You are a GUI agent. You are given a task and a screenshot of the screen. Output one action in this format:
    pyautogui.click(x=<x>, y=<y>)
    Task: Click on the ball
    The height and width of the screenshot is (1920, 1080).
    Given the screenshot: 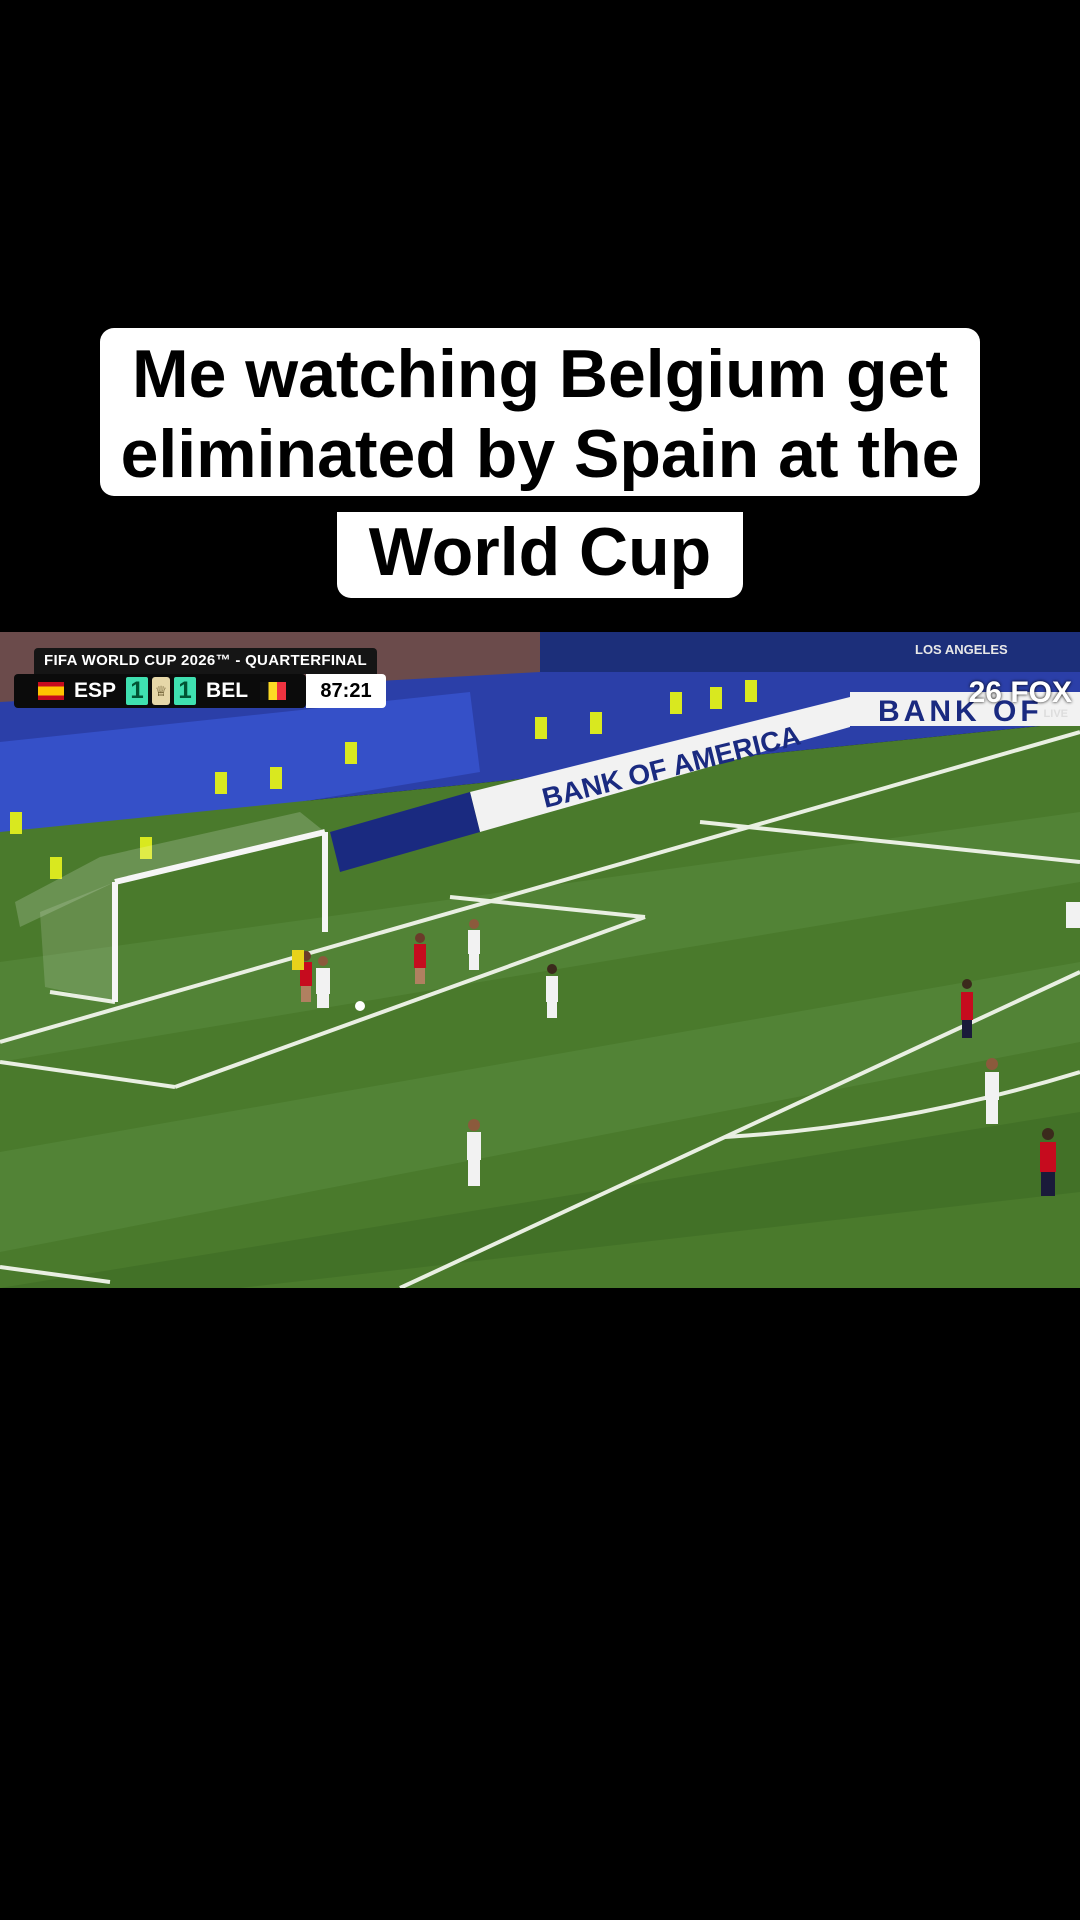 What is the action you would take?
    pyautogui.click(x=360, y=1006)
    